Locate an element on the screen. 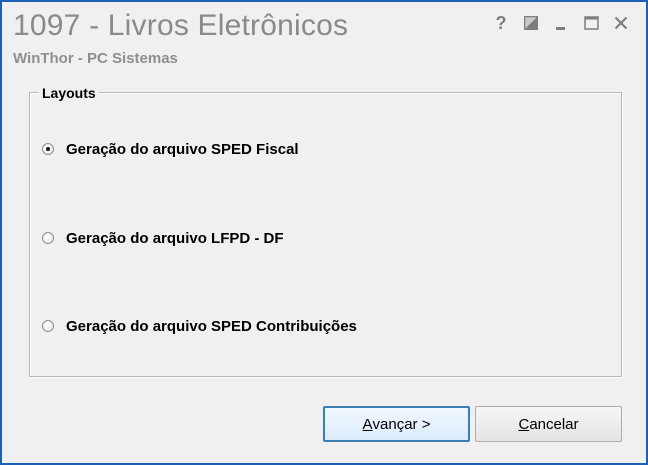 The width and height of the screenshot is (648, 465). window-controls: ? is located at coordinates (561, 23).